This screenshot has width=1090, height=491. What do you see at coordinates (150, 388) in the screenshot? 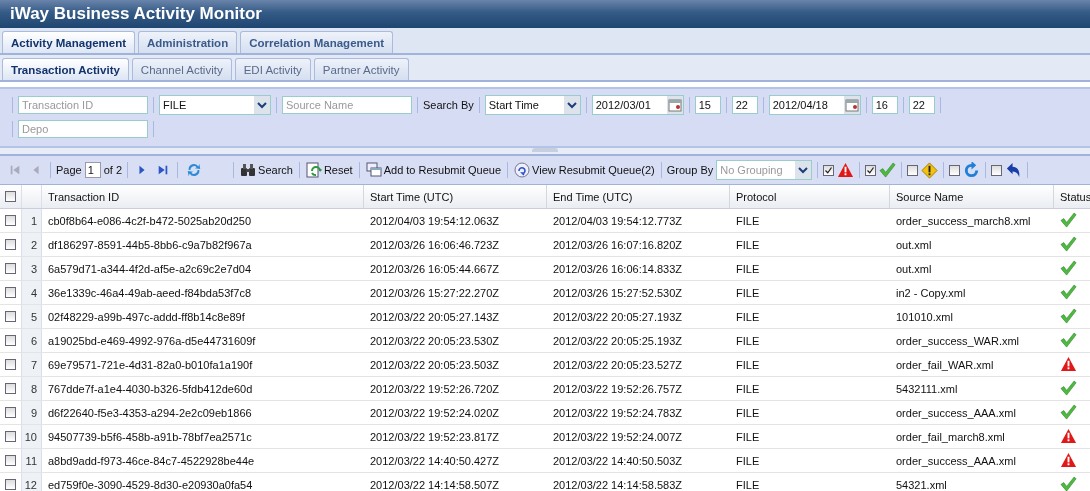
I see `table-cell: 767dde7f-a1e4-4030-b326-5fdb412de60d` at bounding box center [150, 388].